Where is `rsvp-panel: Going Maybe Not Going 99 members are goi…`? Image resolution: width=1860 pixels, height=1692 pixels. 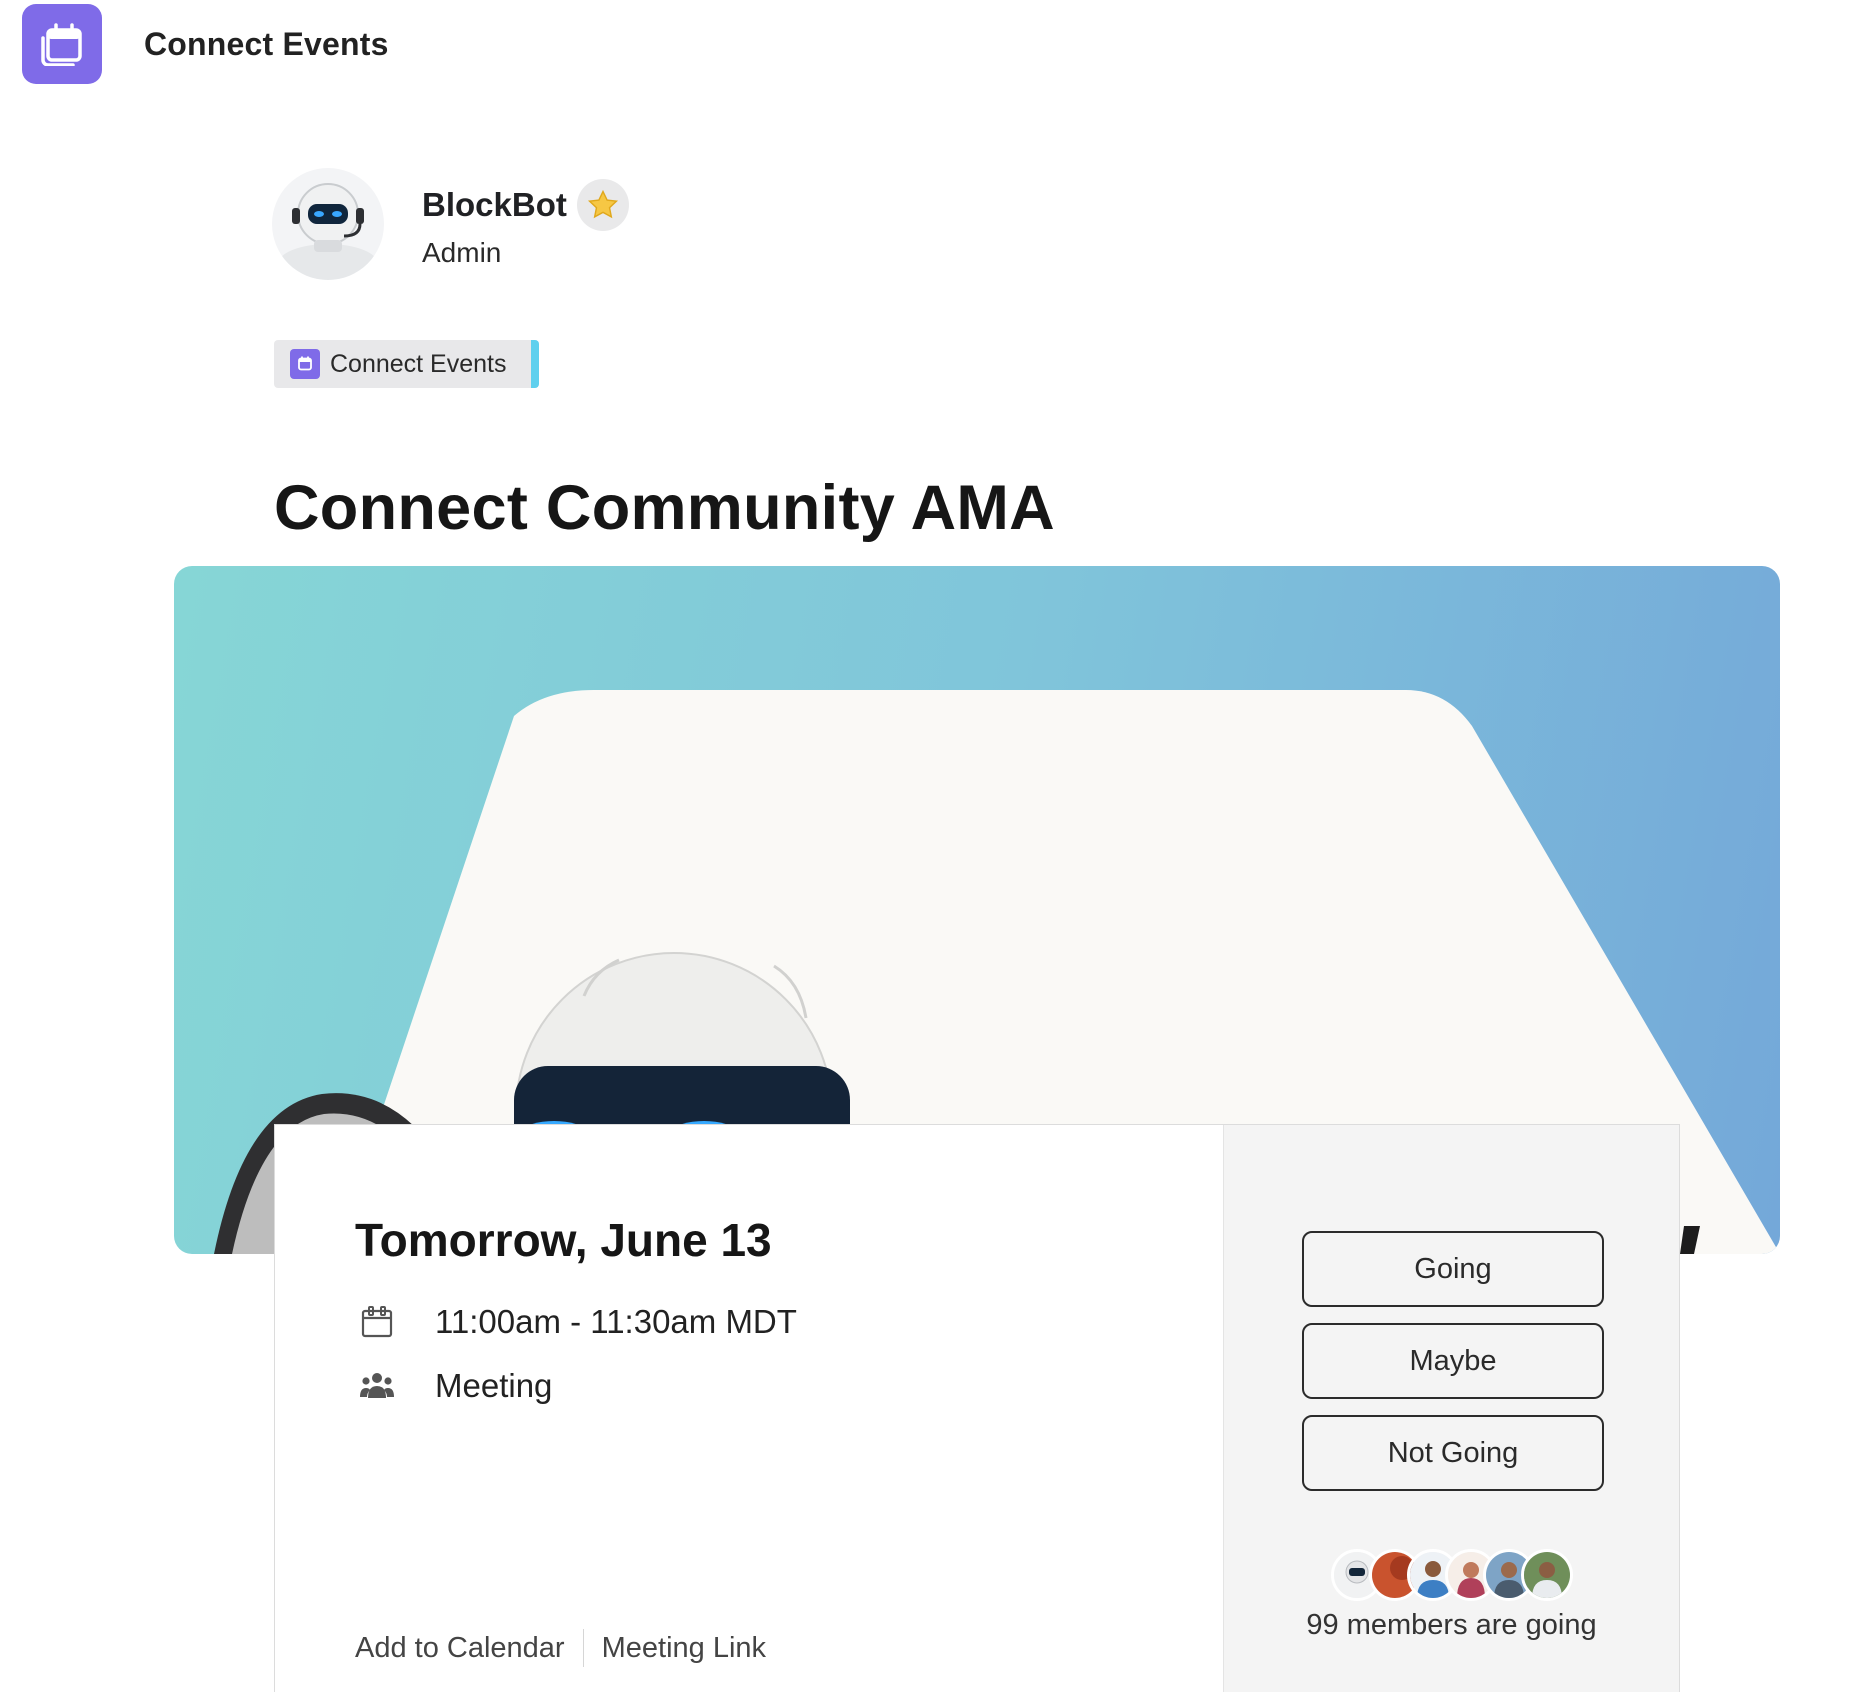
rsvp-panel: Going Maybe Not Going 99 members are goi… is located at coordinates (1451, 1408).